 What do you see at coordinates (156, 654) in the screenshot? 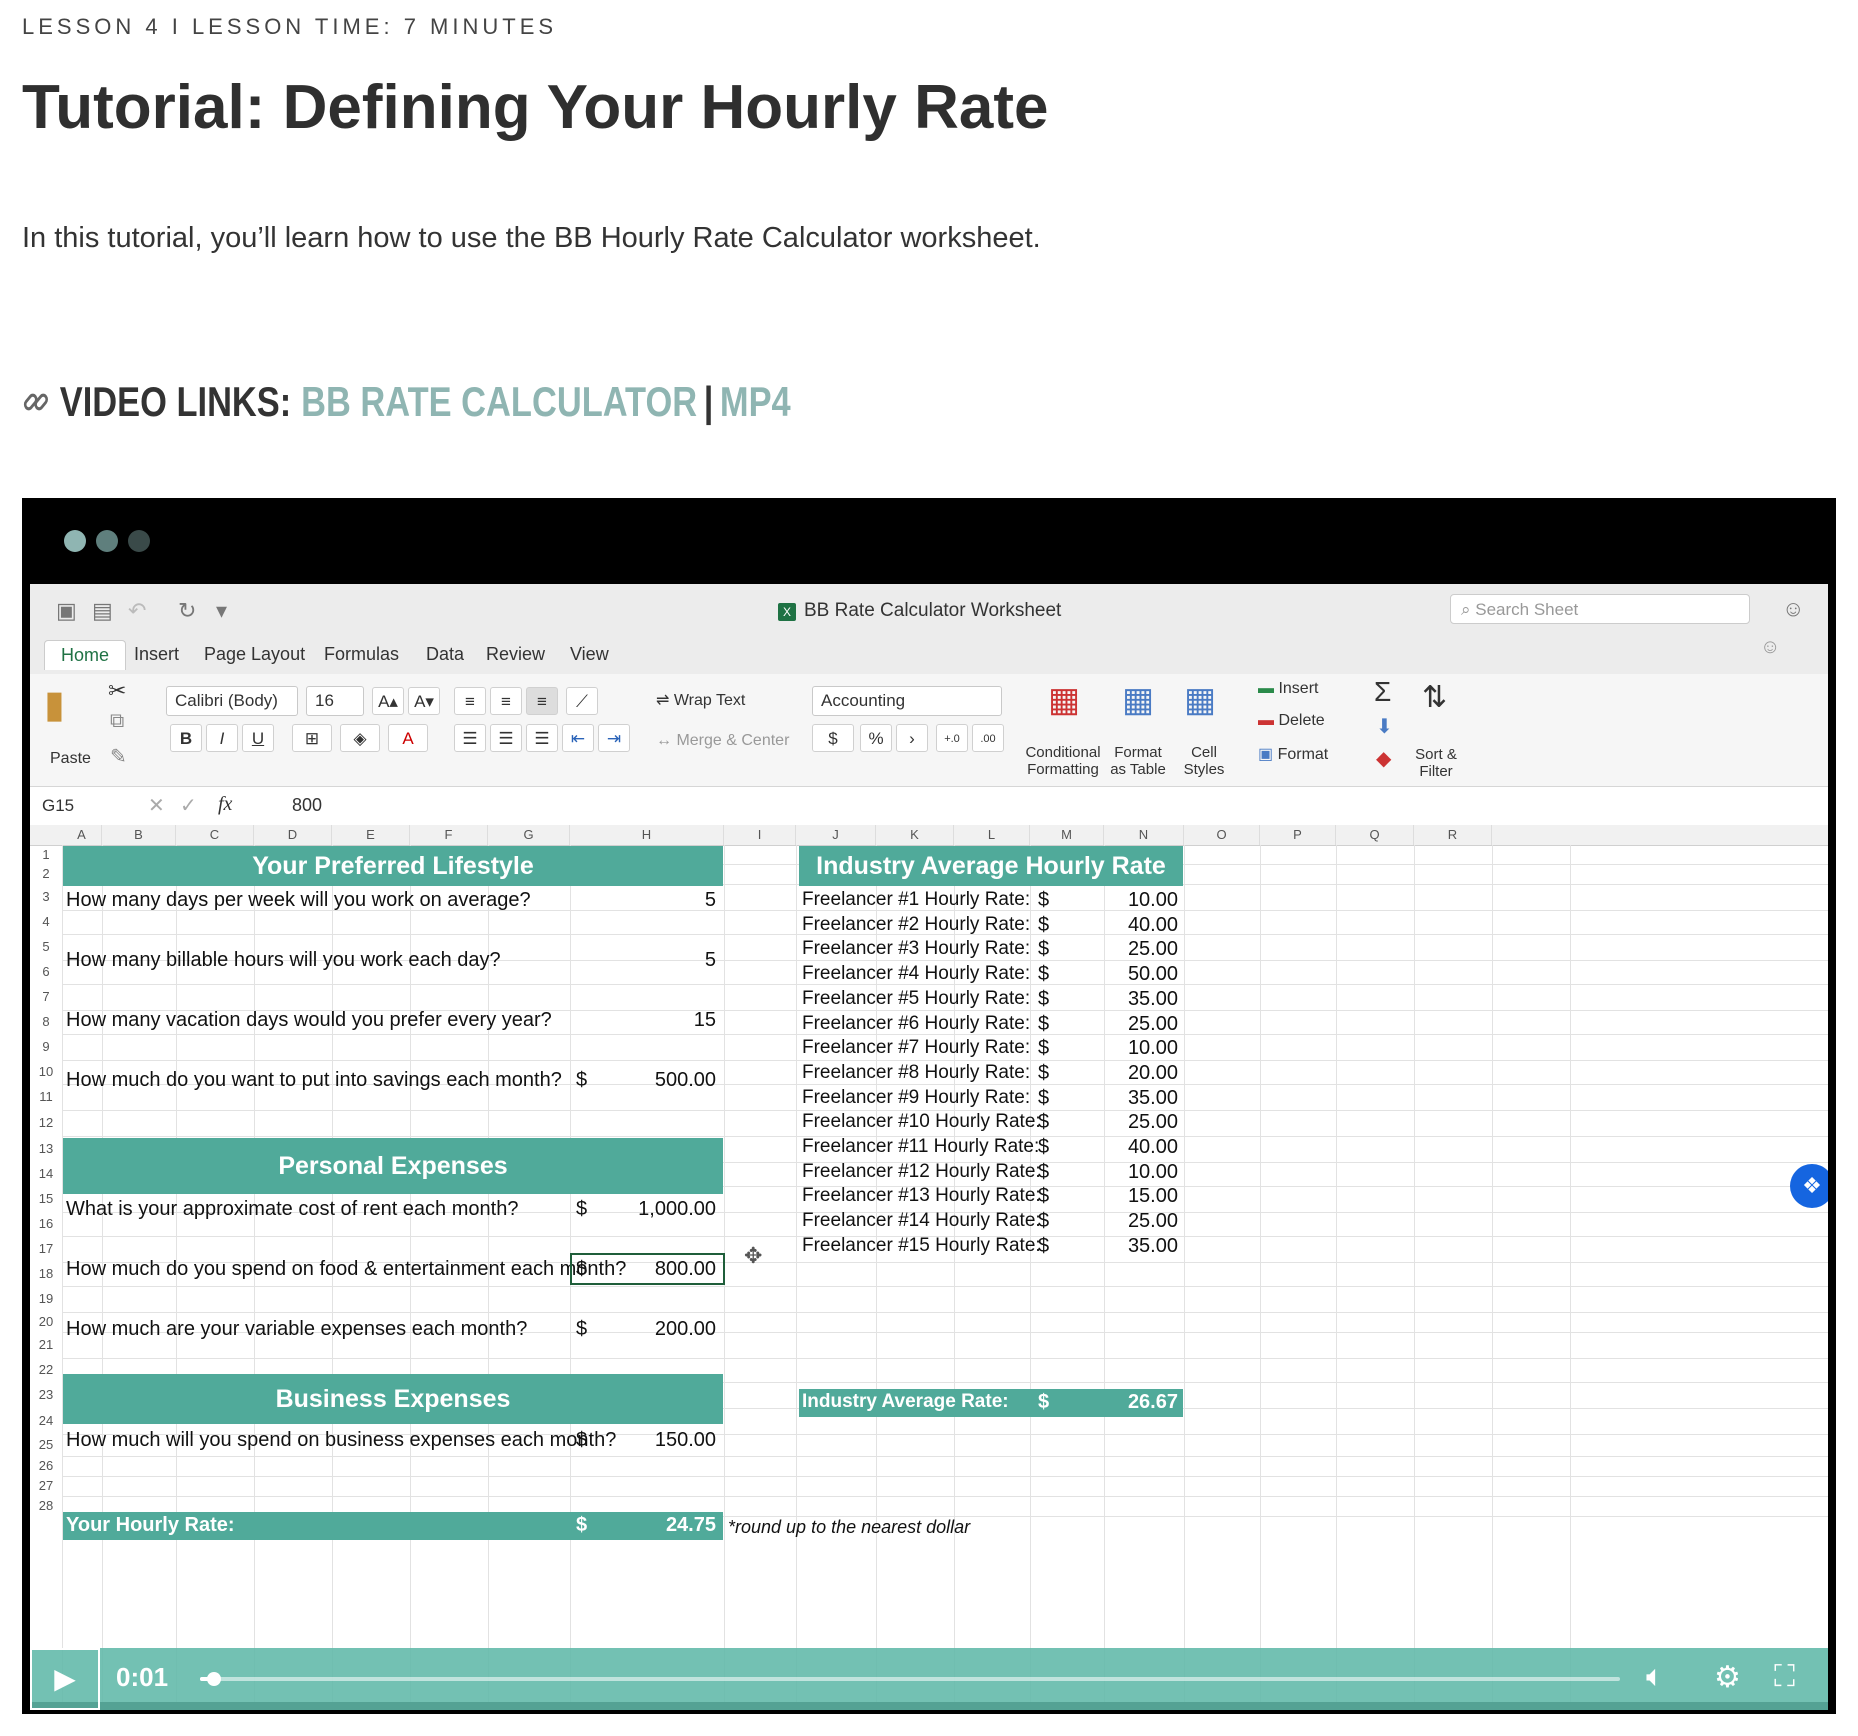
I see `tab-insert: Insert` at bounding box center [156, 654].